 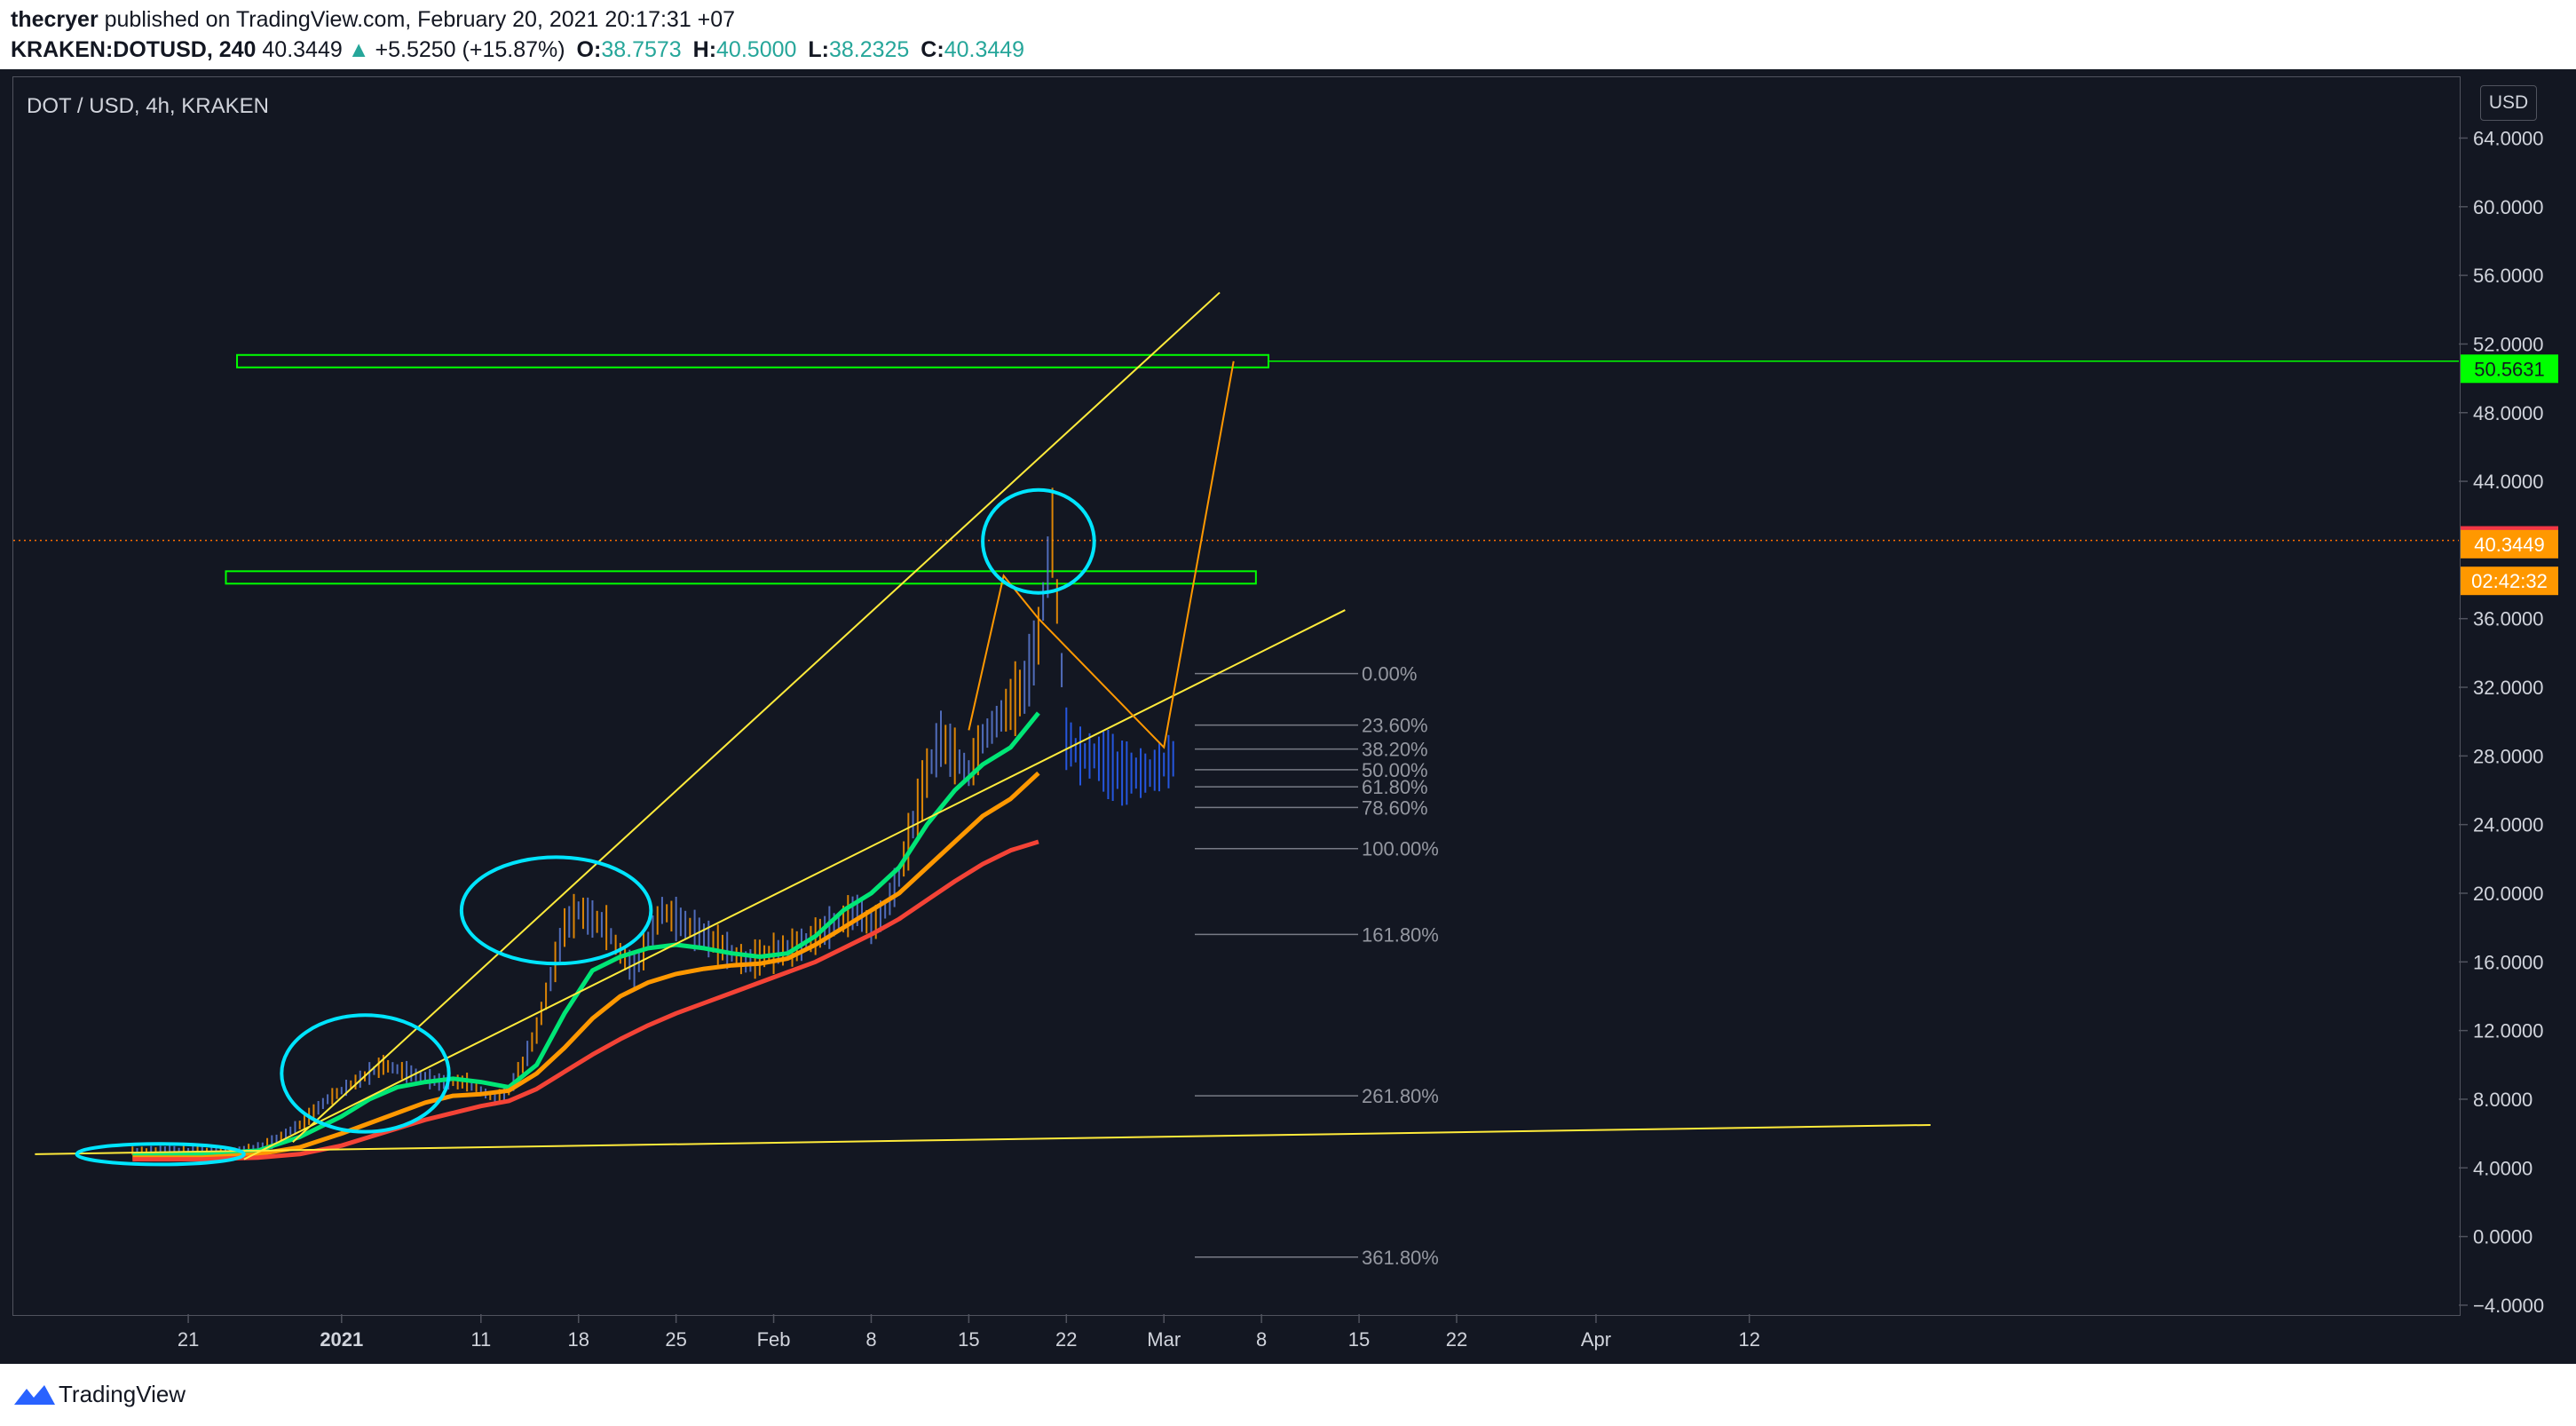 What do you see at coordinates (35, 1395) in the screenshot?
I see `tradingview-logo-icon` at bounding box center [35, 1395].